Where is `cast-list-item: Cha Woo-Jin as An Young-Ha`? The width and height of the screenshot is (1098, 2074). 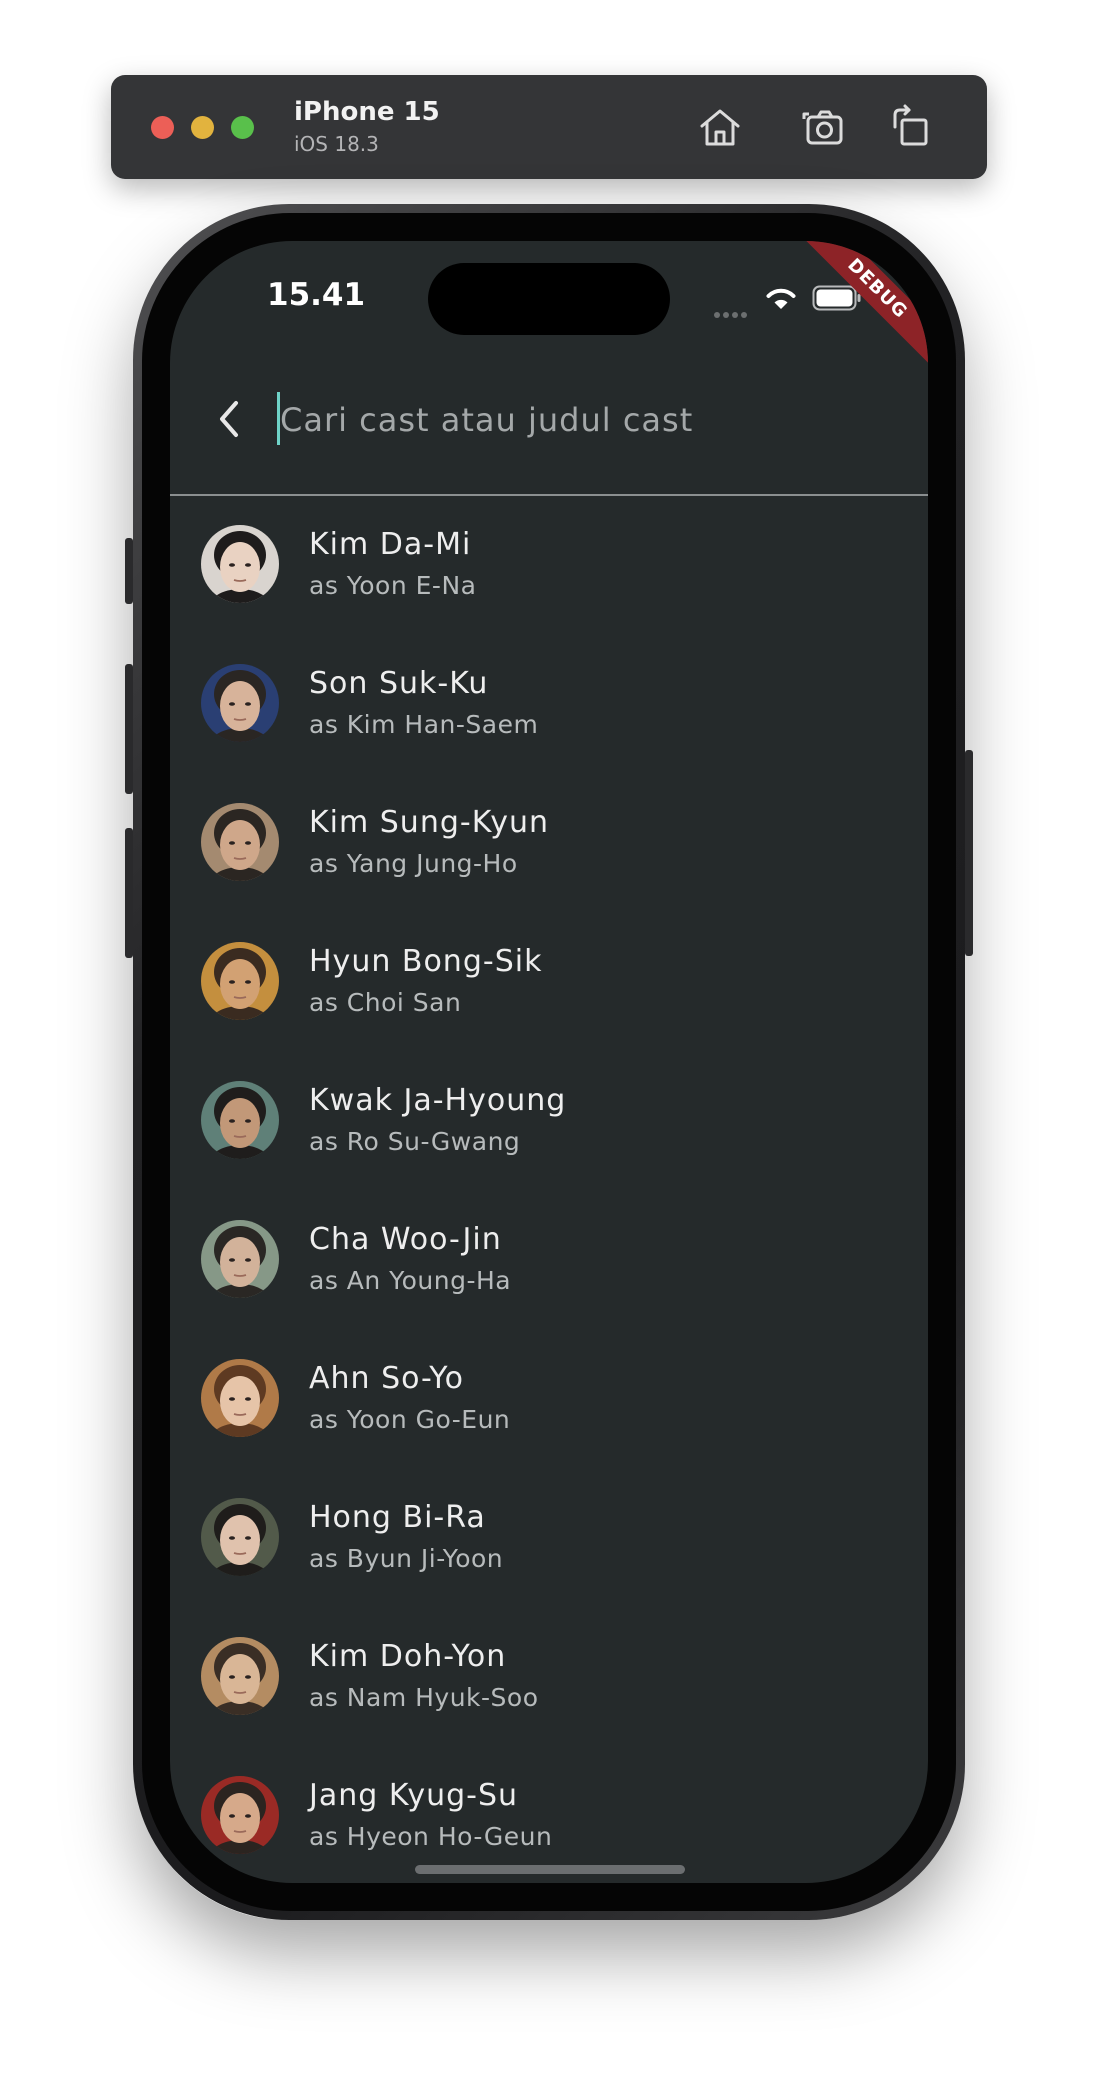
cast-list-item: Cha Woo-Jin as An Young-Ha is located at coordinates (549, 1260).